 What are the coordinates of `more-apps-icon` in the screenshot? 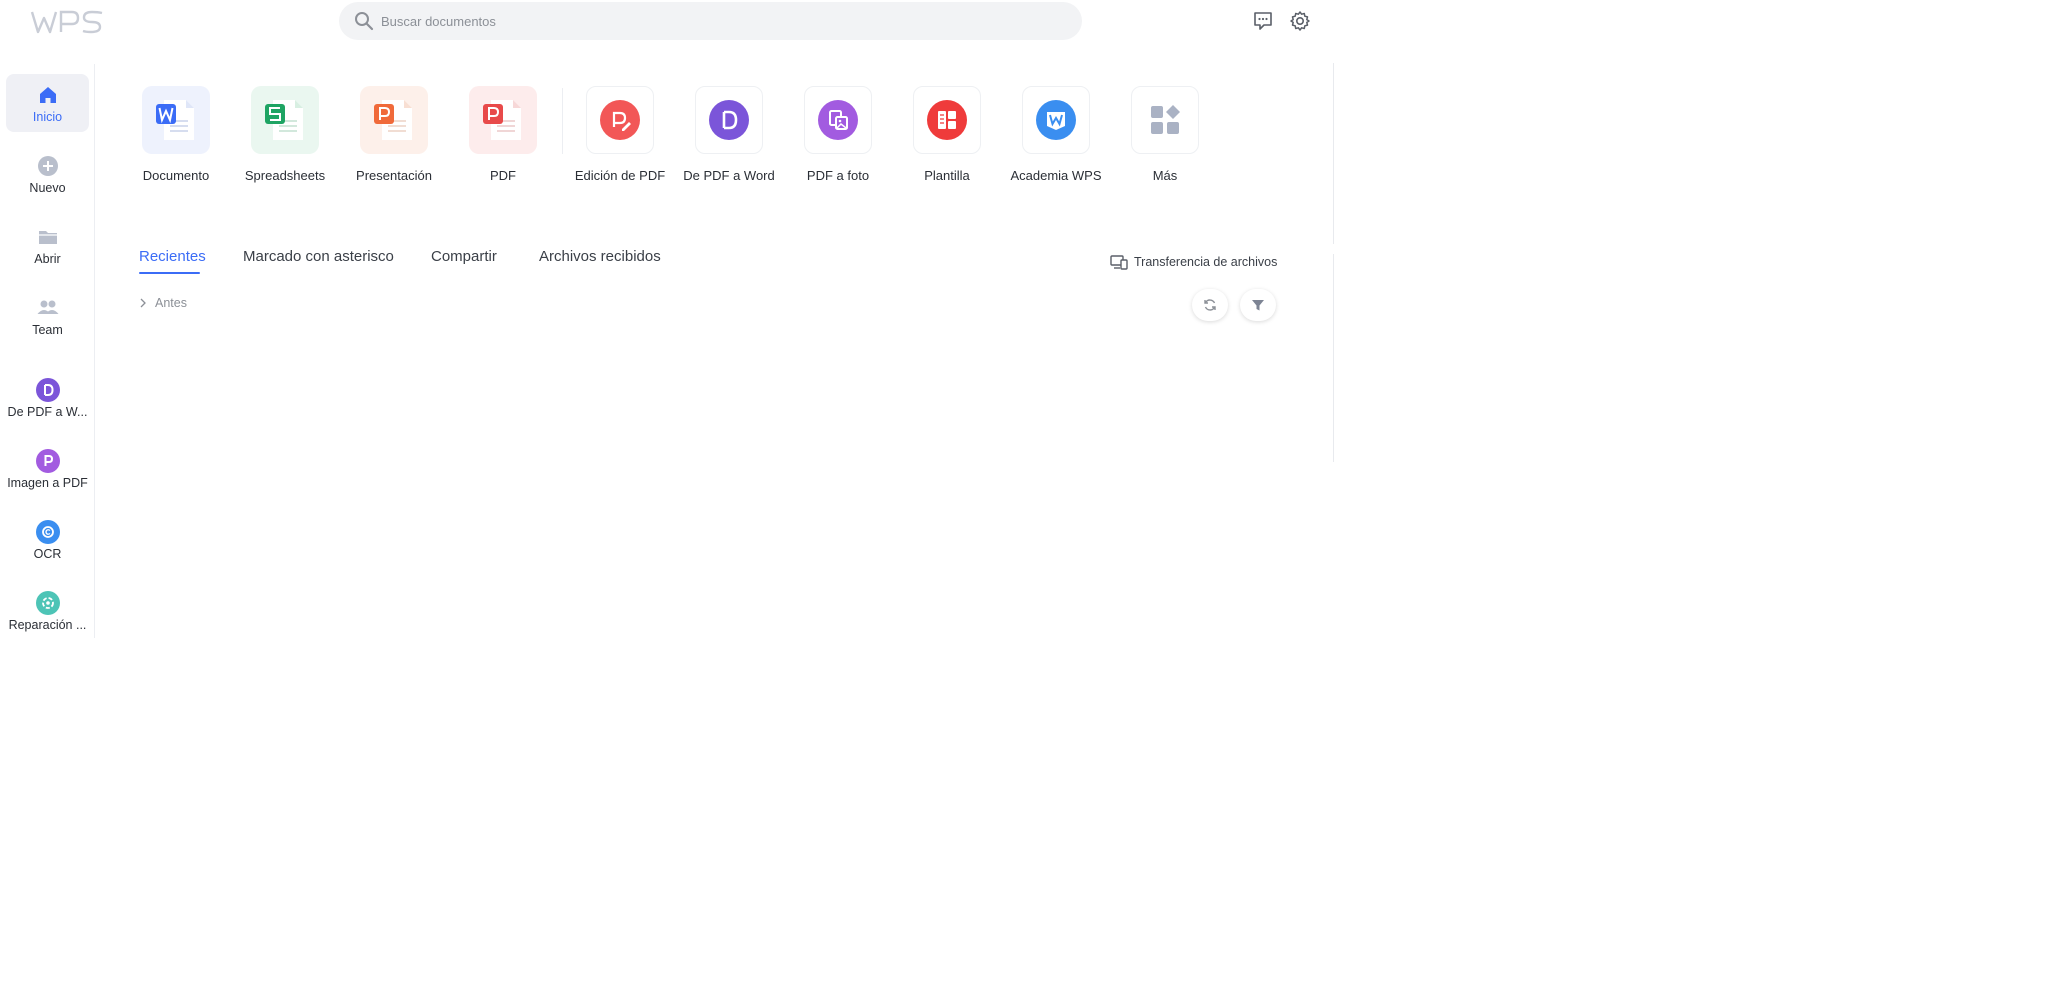 It's located at (1165, 120).